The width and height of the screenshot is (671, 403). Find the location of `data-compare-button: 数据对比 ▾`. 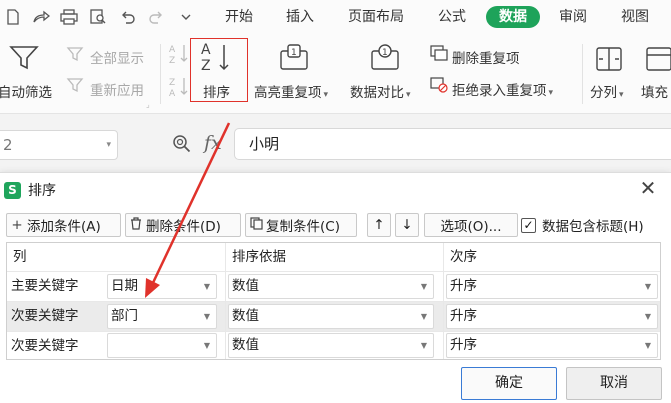

data-compare-button: 数据对比 ▾ is located at coordinates (380, 91).